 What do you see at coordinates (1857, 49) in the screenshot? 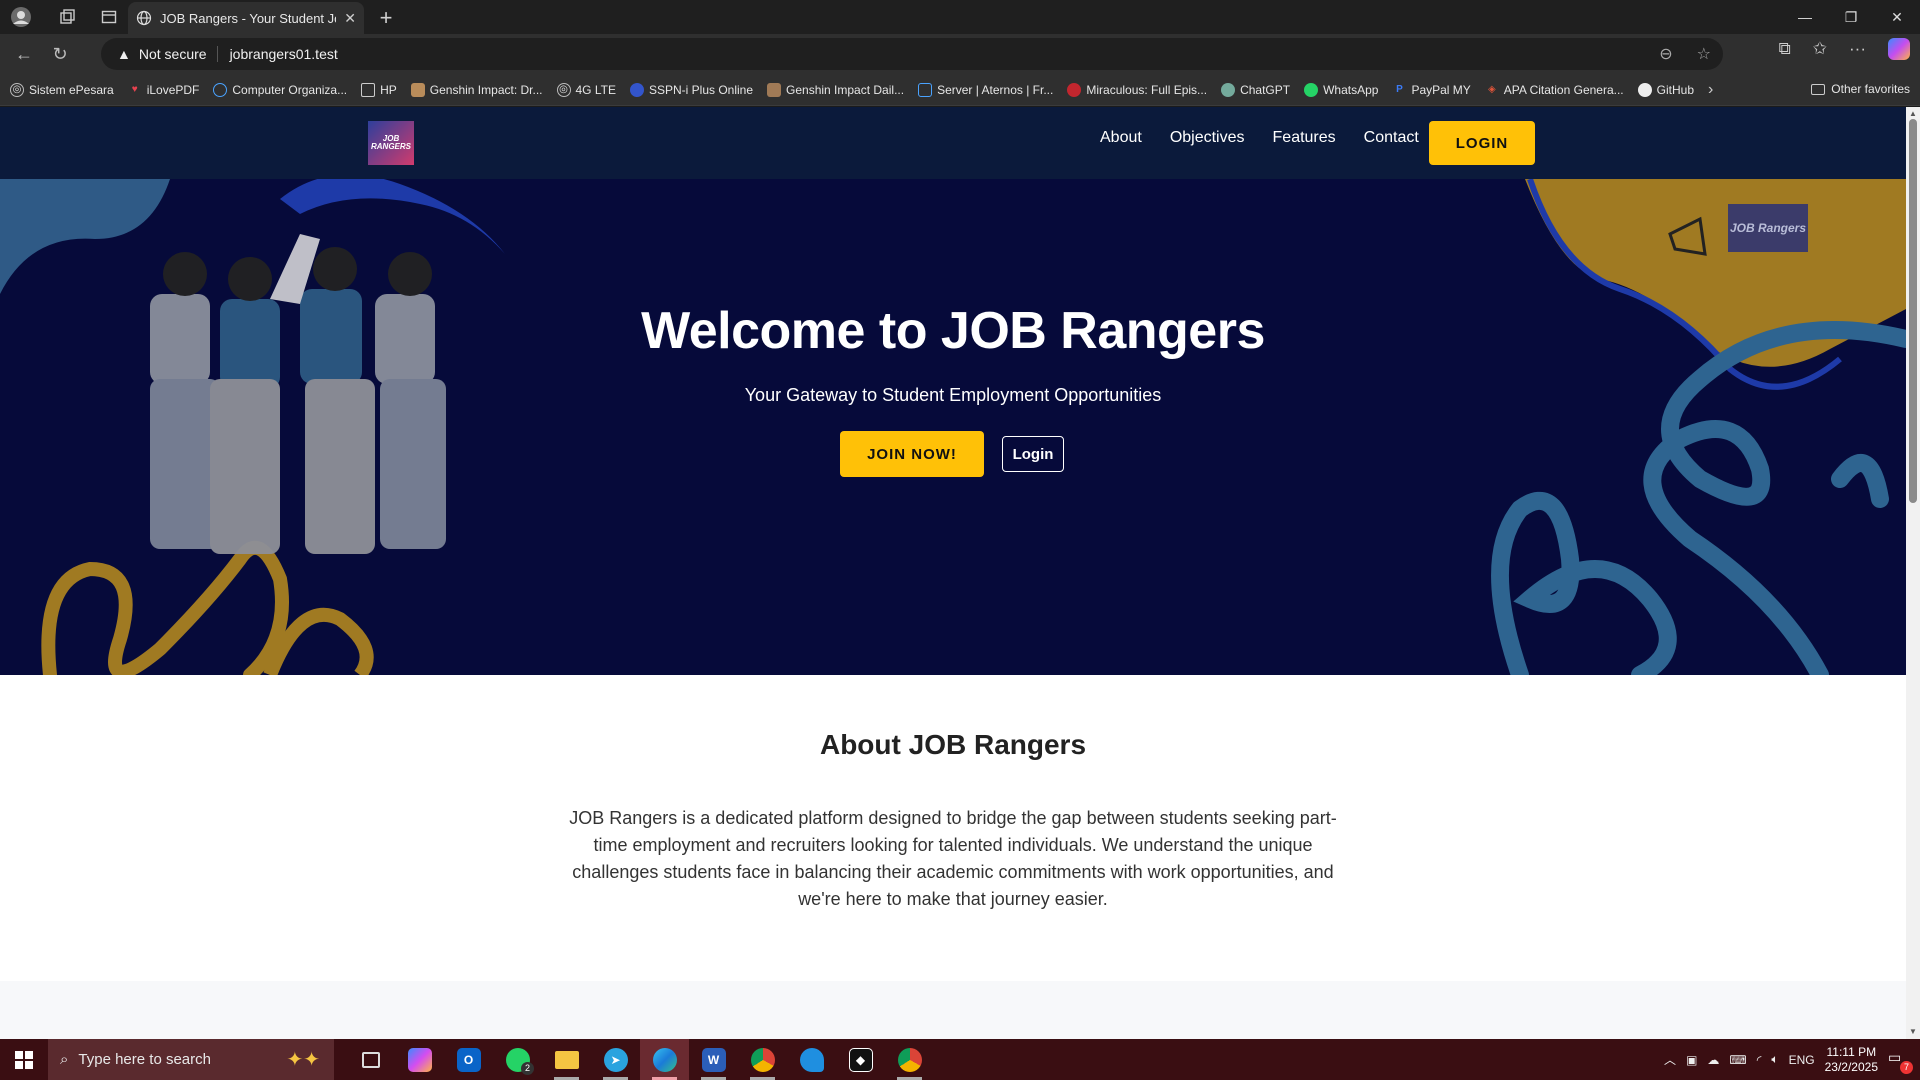
I see `more-menu-icon: ···` at bounding box center [1857, 49].